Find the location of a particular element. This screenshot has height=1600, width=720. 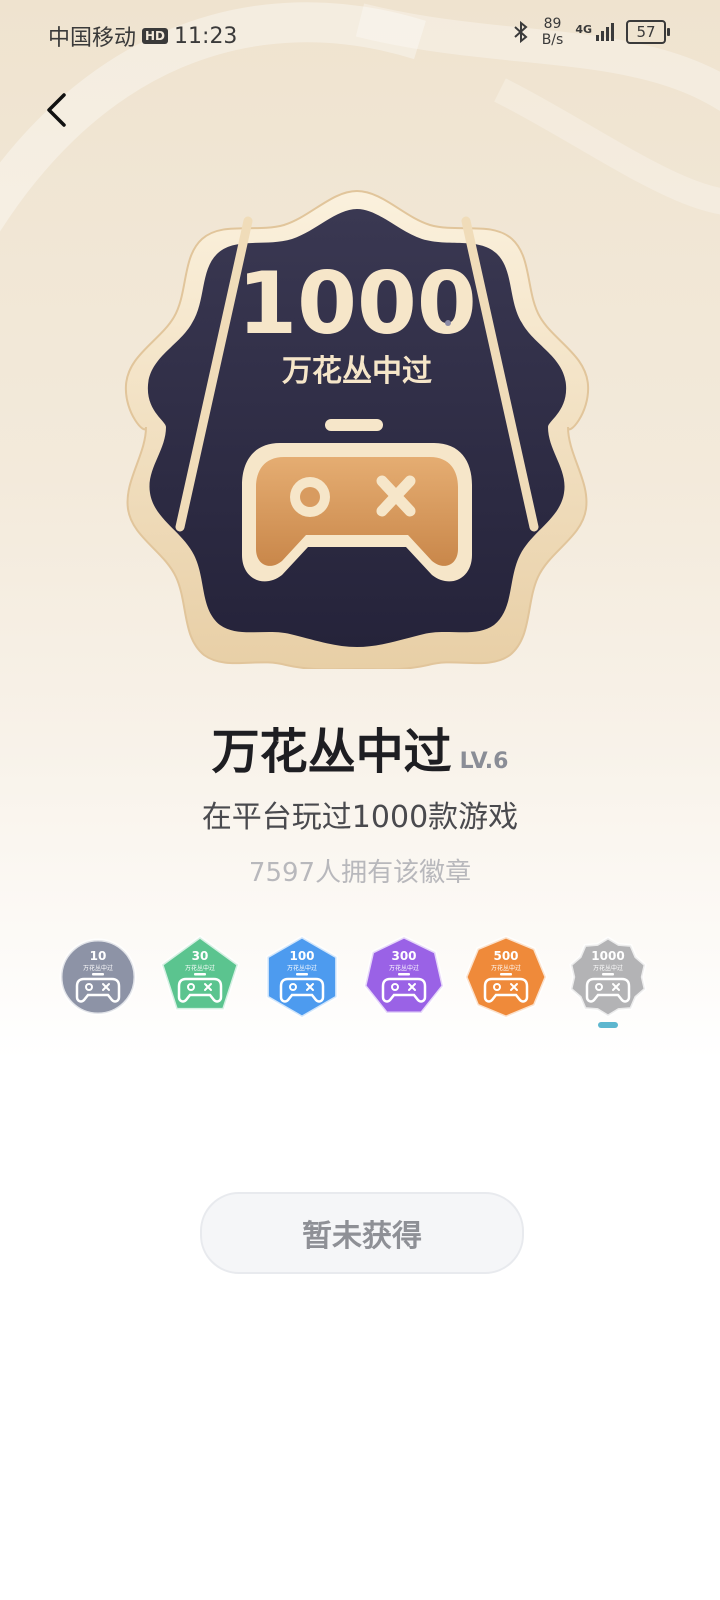

level-badge-count: 500 is located at coordinates (505, 956).